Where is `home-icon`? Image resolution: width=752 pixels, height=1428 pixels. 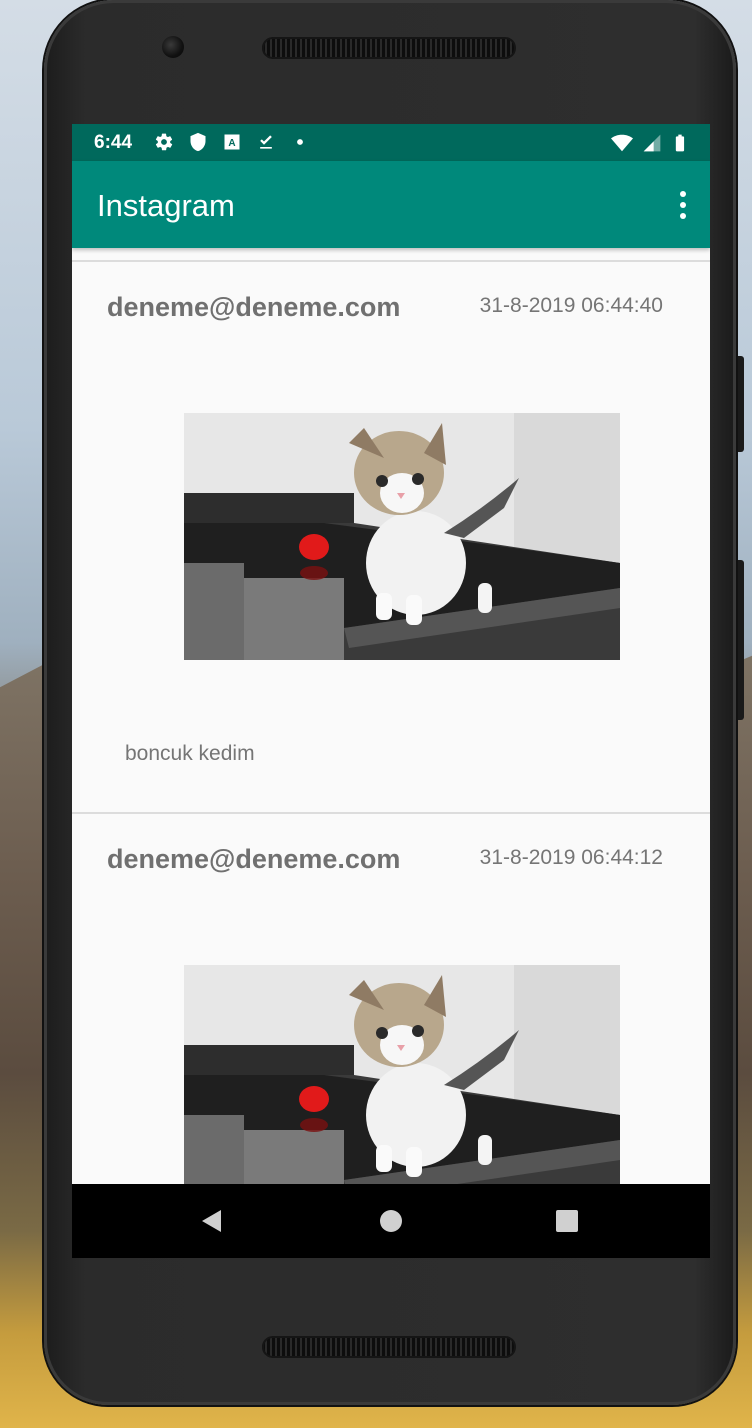
home-icon is located at coordinates (391, 1221).